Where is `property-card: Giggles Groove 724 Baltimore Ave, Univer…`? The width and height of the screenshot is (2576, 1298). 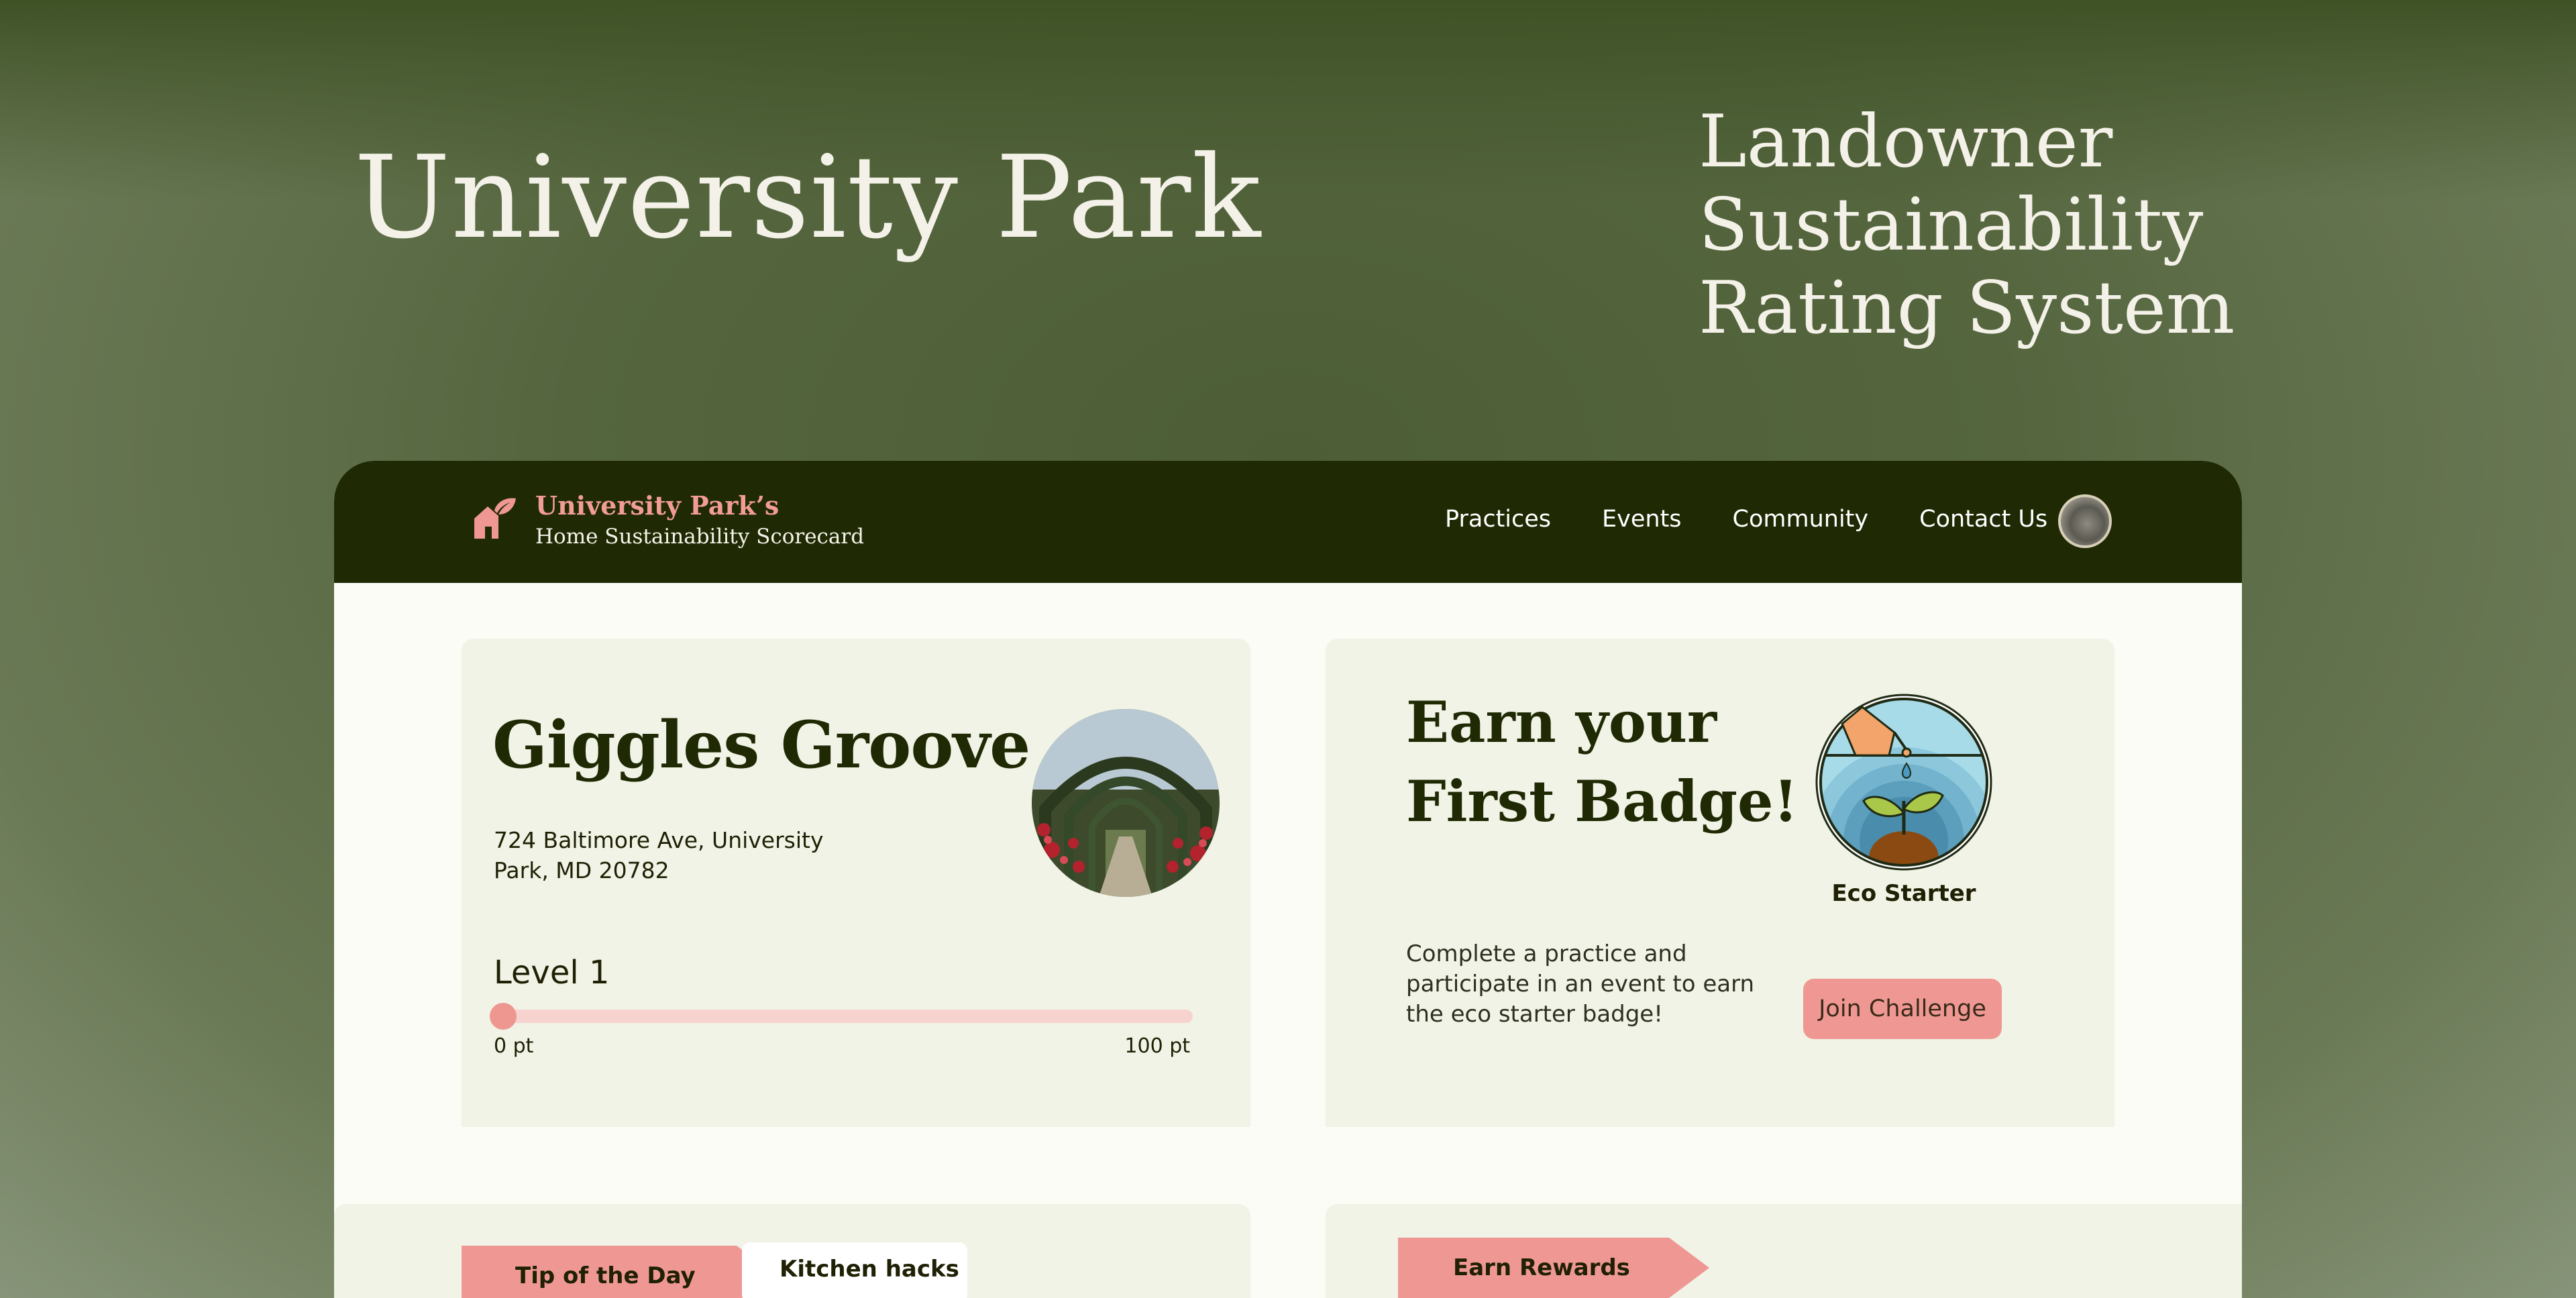 property-card: Giggles Groove 724 Baltimore Ave, Univer… is located at coordinates (856, 883).